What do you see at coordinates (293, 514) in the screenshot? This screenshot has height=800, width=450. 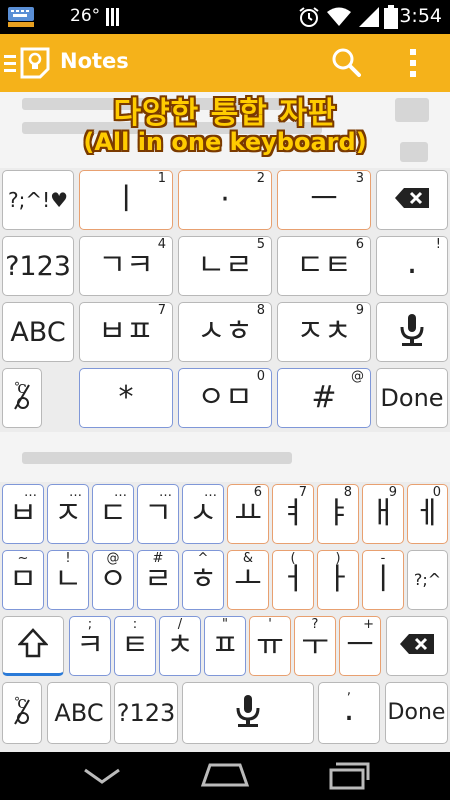 I see `key-yeo: ㅕ7` at bounding box center [293, 514].